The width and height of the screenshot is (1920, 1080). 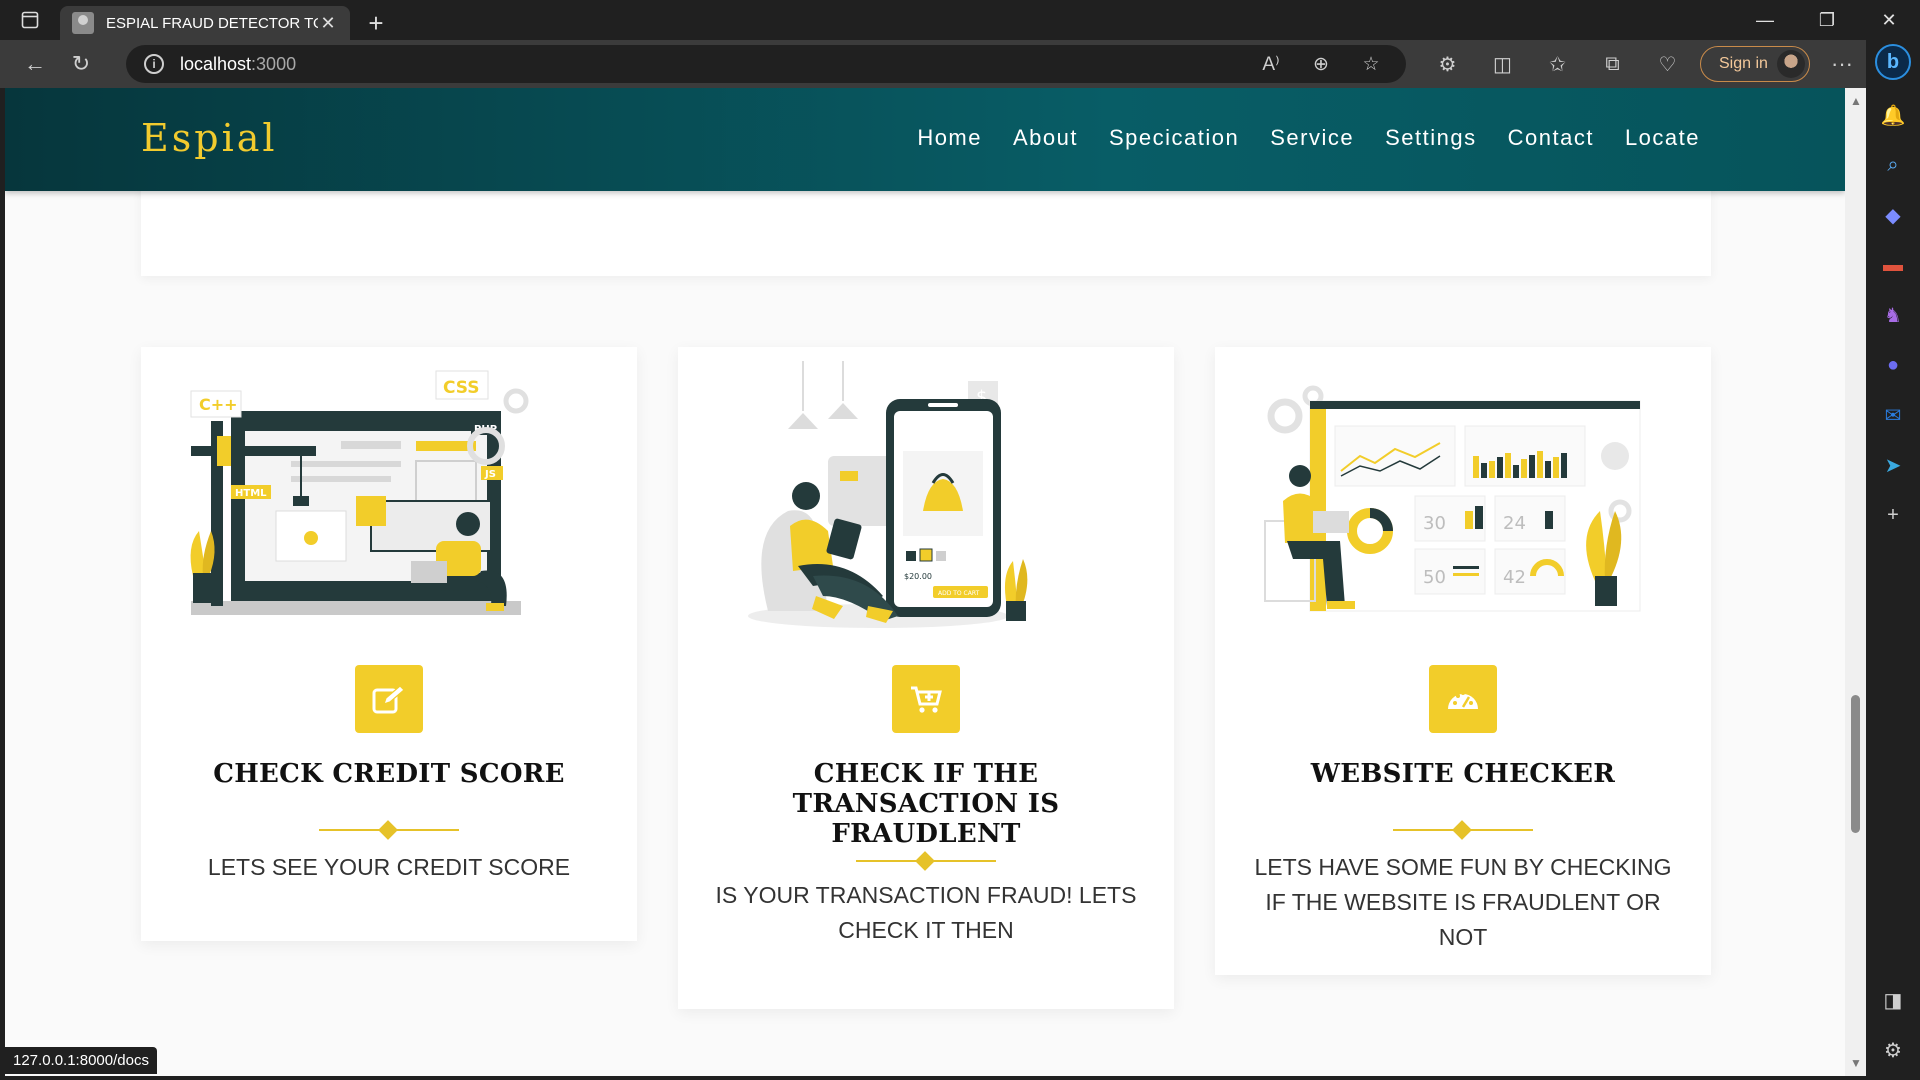 I want to click on tools-briefcase-icon: ▬, so click(x=1893, y=265).